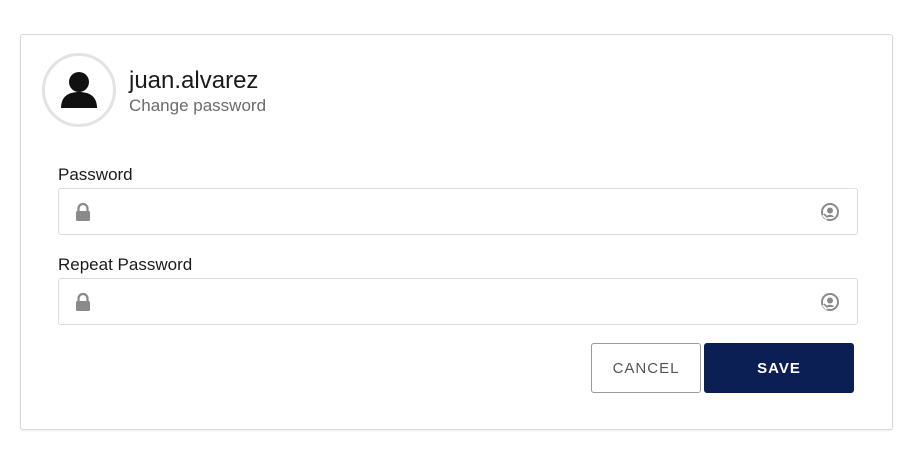  What do you see at coordinates (455, 302) in the screenshot?
I see `repeat-password-input` at bounding box center [455, 302].